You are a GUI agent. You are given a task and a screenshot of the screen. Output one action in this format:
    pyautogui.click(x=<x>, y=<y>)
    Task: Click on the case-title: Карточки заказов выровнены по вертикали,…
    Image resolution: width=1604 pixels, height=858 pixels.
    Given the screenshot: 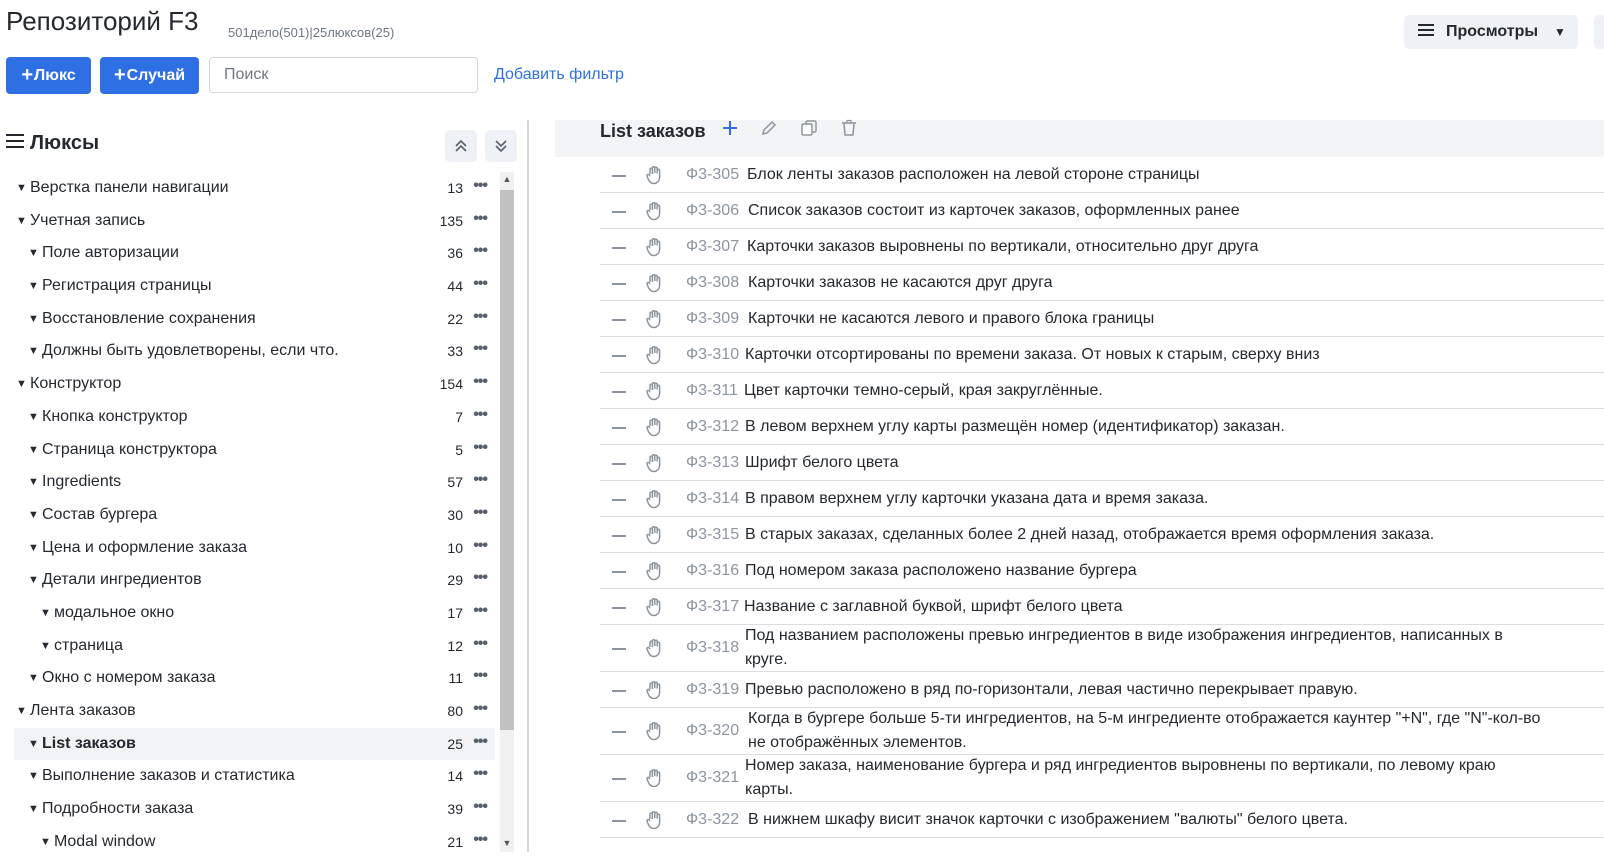 What is the action you would take?
    pyautogui.click(x=1002, y=247)
    